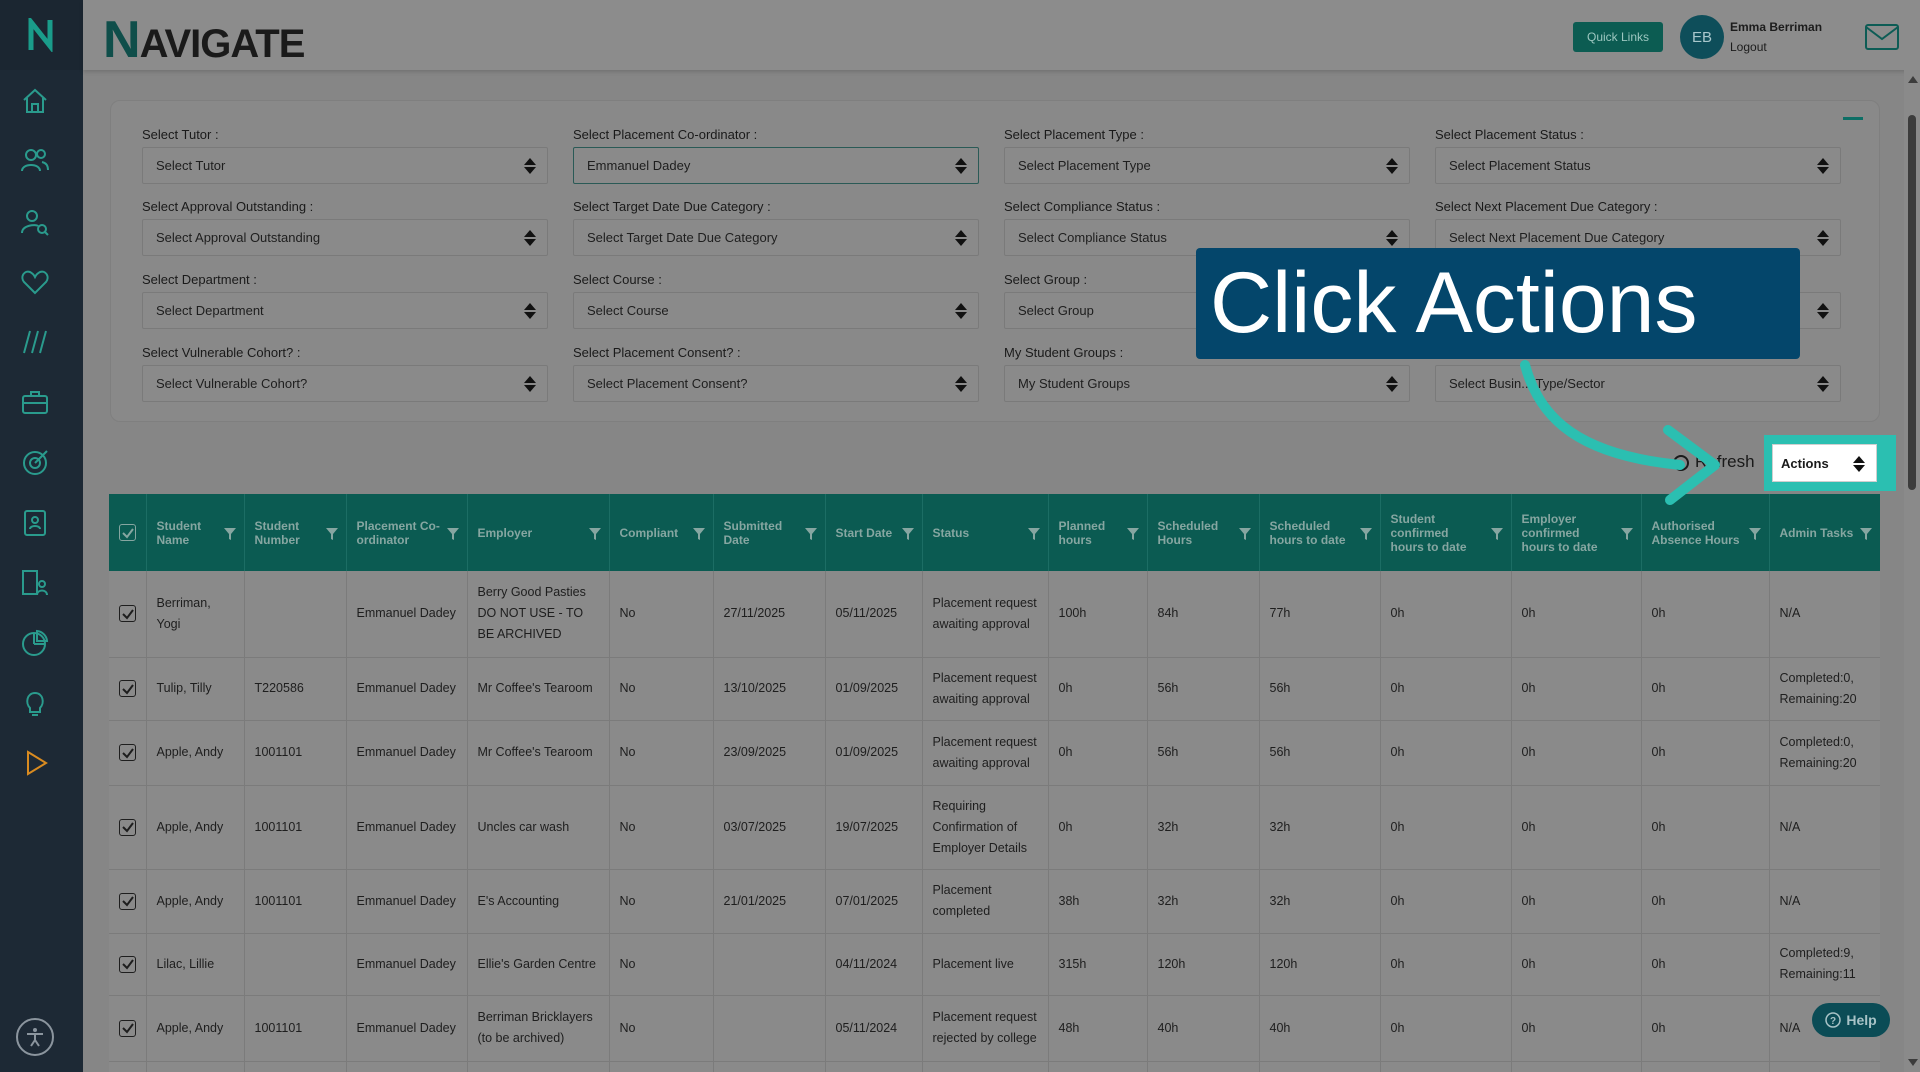 This screenshot has height=1072, width=1920. What do you see at coordinates (35, 643) in the screenshot?
I see `pie-chart-icon` at bounding box center [35, 643].